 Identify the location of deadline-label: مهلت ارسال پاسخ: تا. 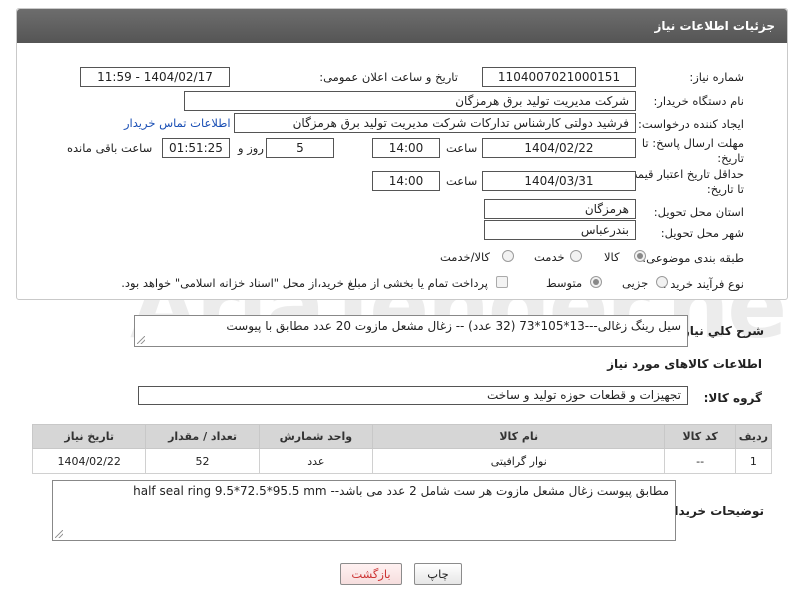
(692, 143).